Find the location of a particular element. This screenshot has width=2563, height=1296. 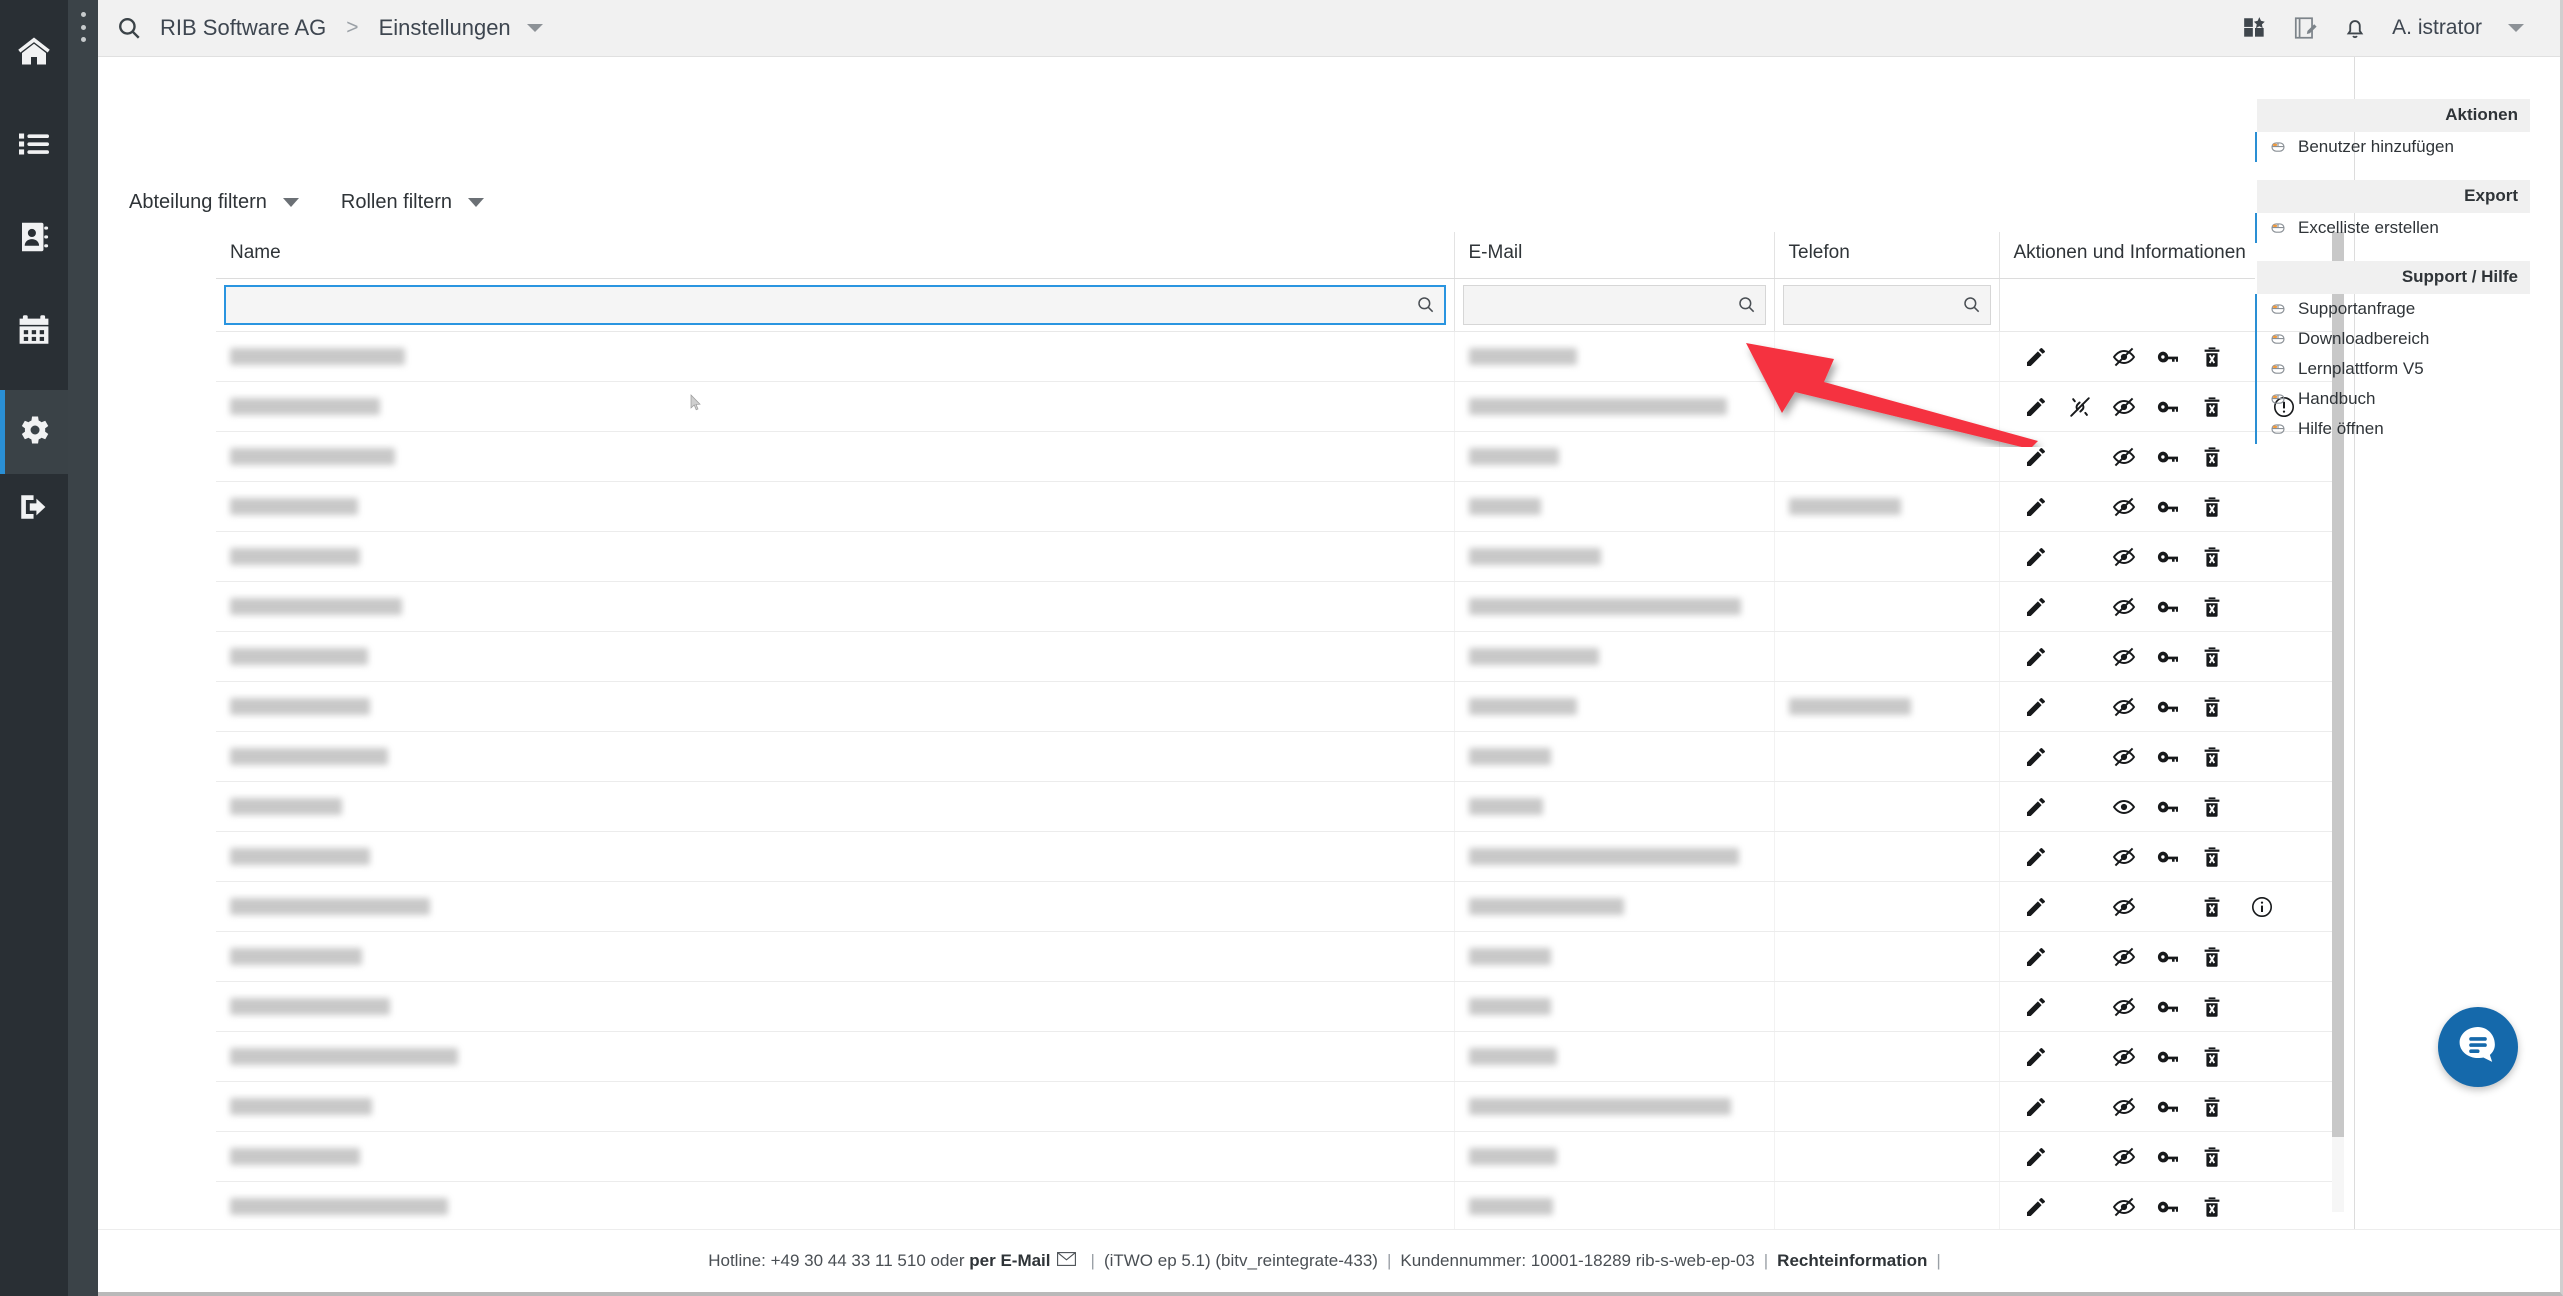

breadcrumb-root: RIB Software AG is located at coordinates (243, 28).